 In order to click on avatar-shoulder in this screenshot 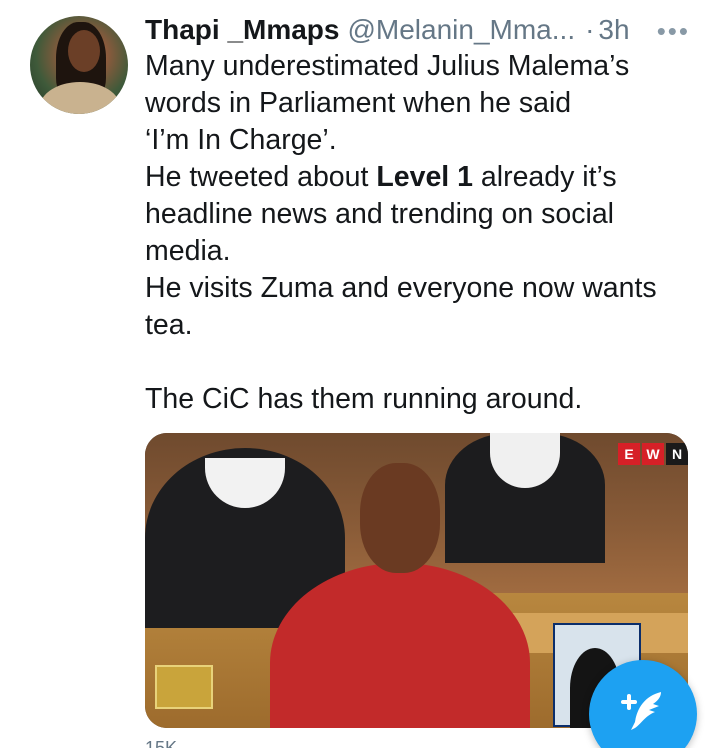, I will do `click(80, 98)`.